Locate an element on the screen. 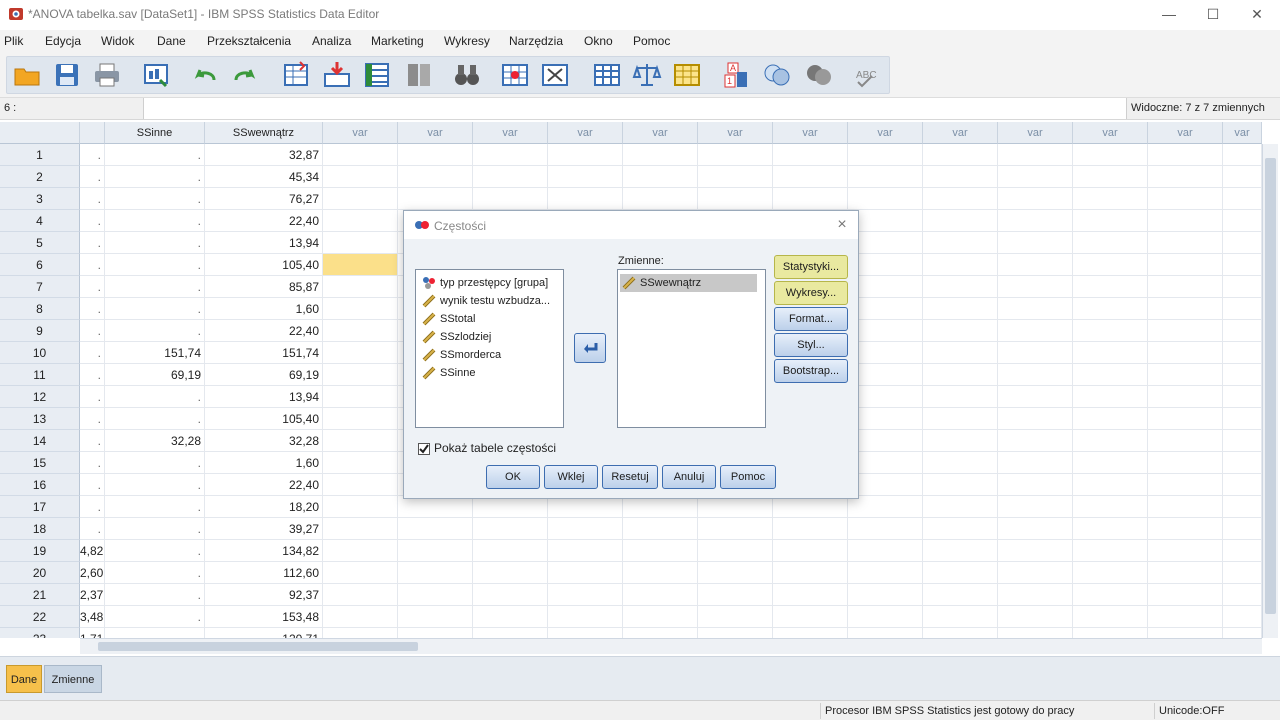 This screenshot has height=720, width=1280. grid-cell-sswew: 120,71 is located at coordinates (264, 633).